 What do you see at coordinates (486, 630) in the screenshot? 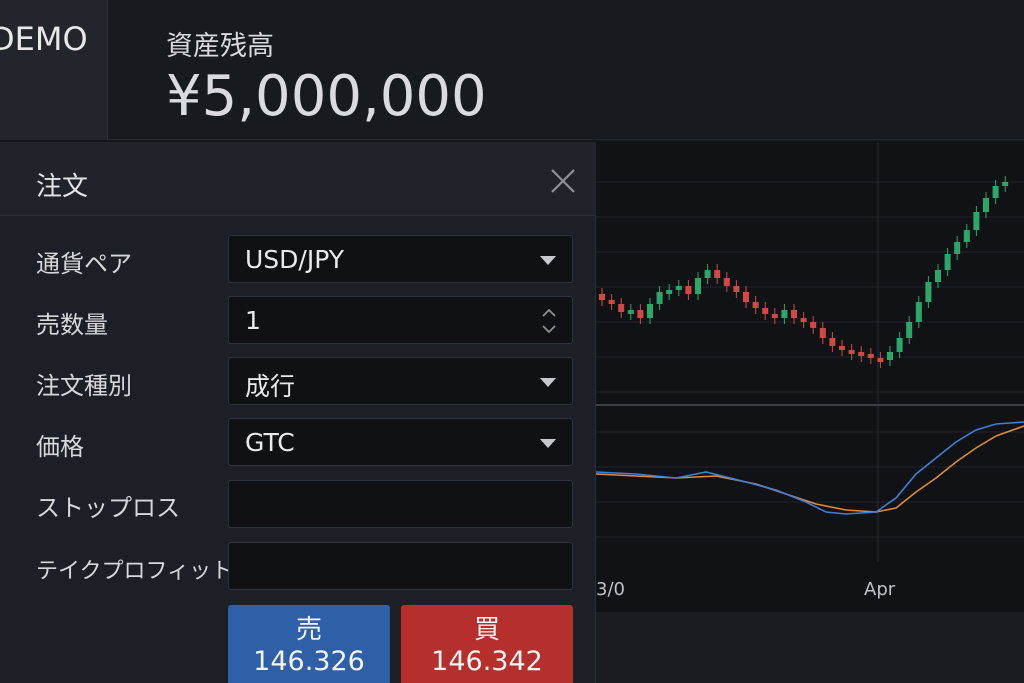
I see `buy-button-label: 買` at bounding box center [486, 630].